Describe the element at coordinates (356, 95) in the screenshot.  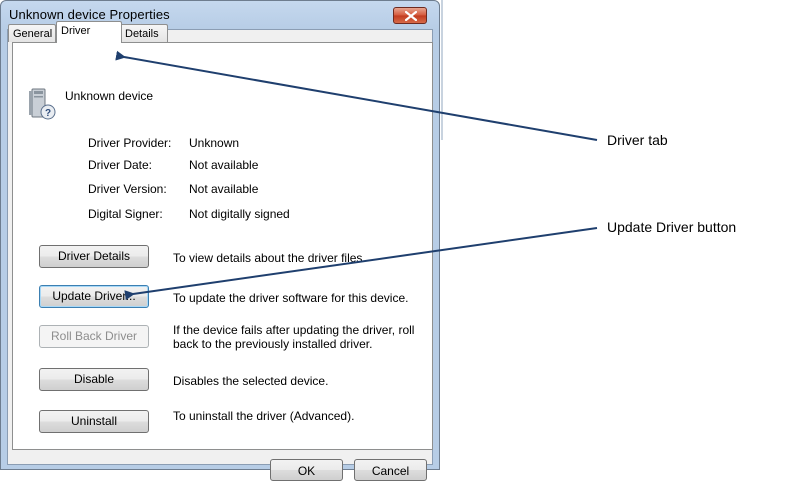
I see `driver-tab-arrow` at that location.